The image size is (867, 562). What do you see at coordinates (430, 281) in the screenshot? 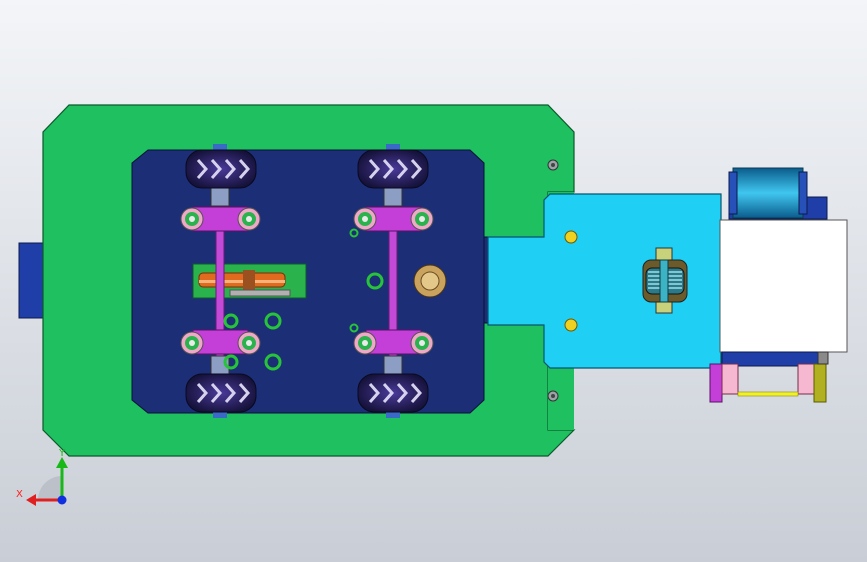
I see `center-bearing` at bounding box center [430, 281].